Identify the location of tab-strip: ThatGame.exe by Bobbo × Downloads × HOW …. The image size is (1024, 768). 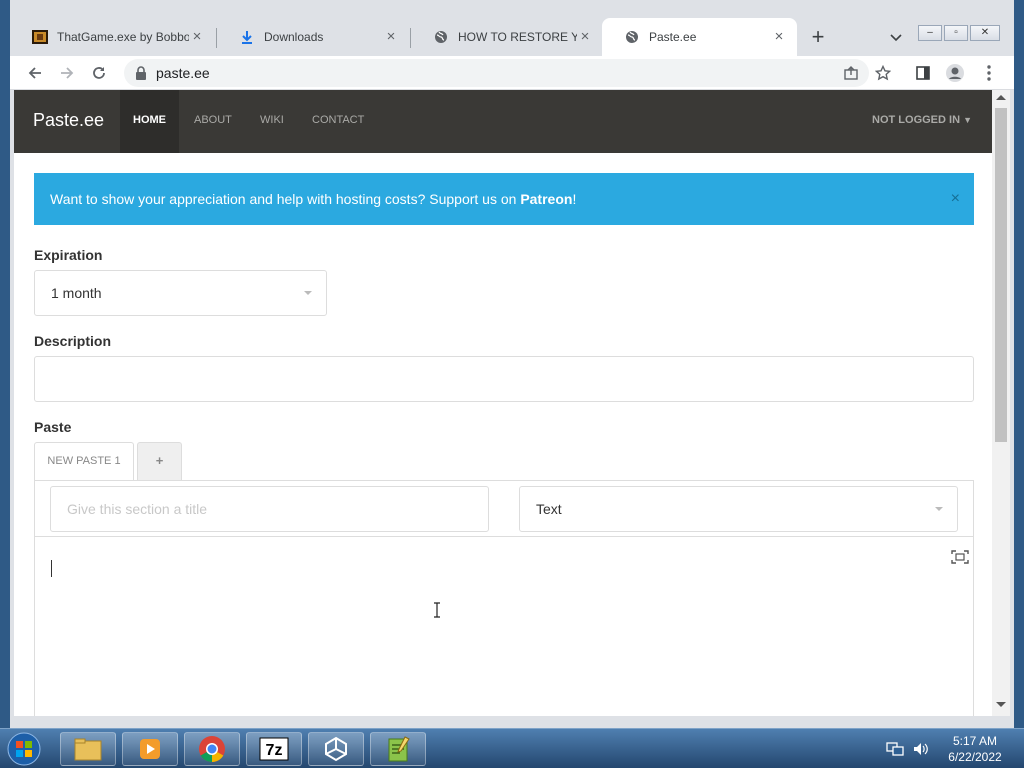
(512, 36).